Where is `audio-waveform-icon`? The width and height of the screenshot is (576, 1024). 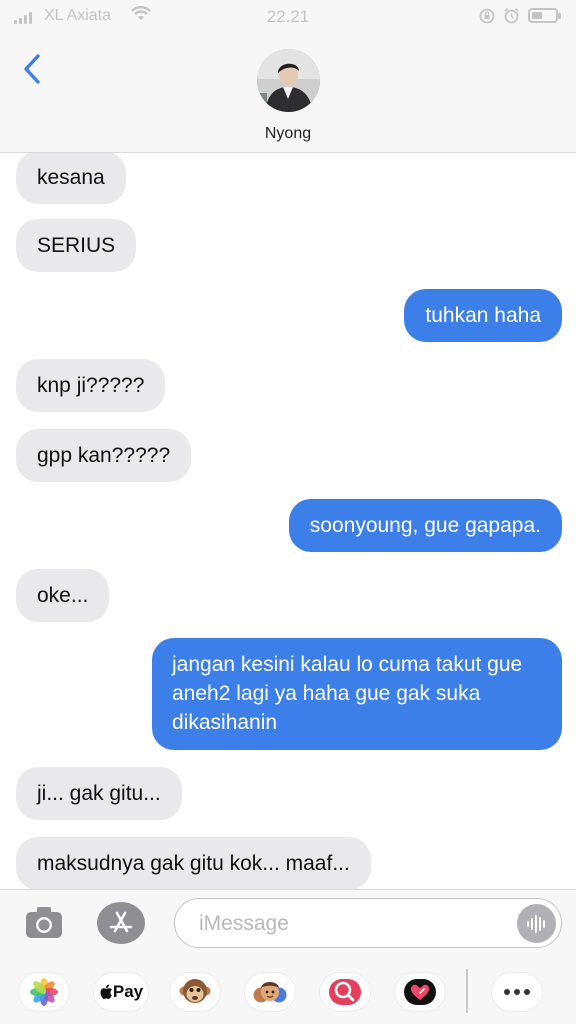
audio-waveform-icon is located at coordinates (535, 923).